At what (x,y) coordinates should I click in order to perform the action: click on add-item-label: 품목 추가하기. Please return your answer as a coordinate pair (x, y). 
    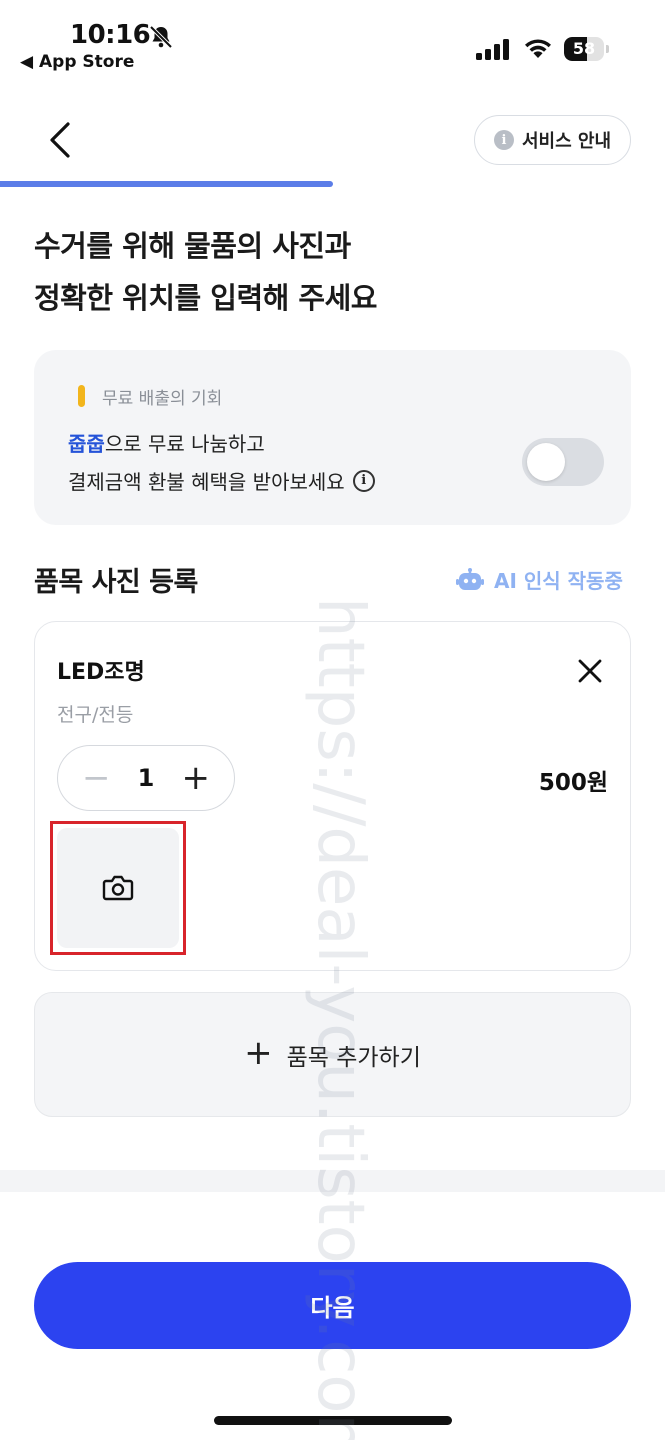
    Looking at the image, I should click on (353, 1057).